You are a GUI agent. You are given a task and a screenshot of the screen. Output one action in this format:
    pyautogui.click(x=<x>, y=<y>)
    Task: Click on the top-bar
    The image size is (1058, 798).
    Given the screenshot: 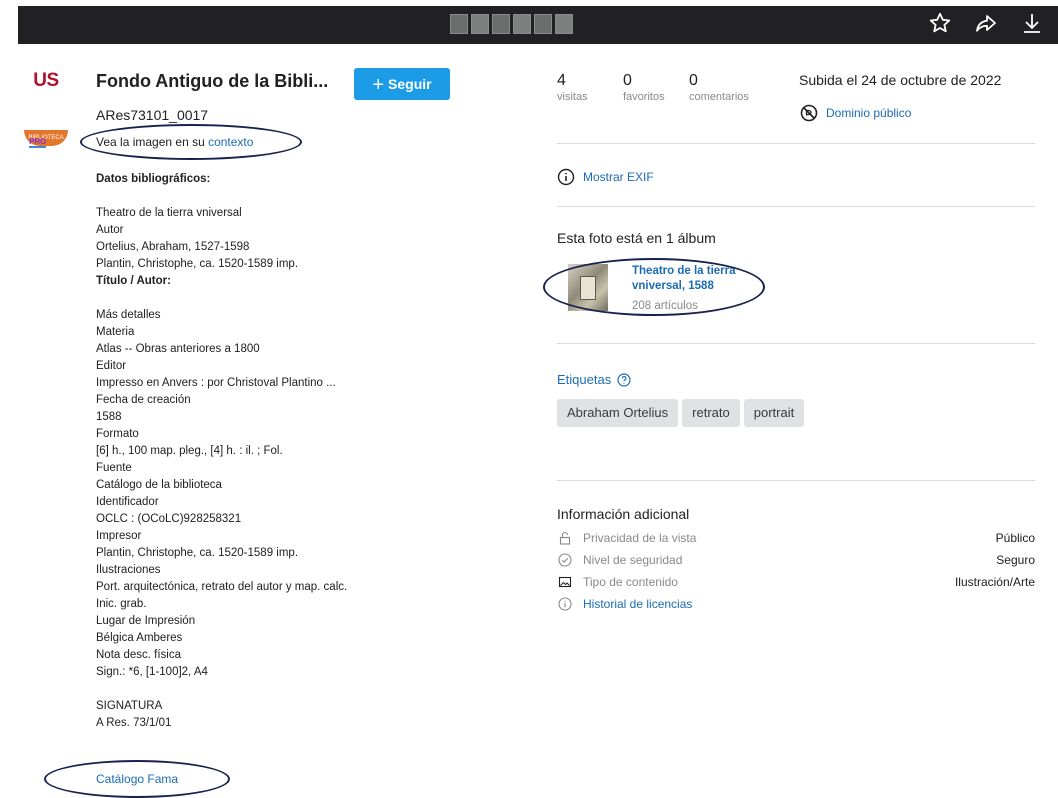 What is the action you would take?
    pyautogui.click(x=538, y=25)
    